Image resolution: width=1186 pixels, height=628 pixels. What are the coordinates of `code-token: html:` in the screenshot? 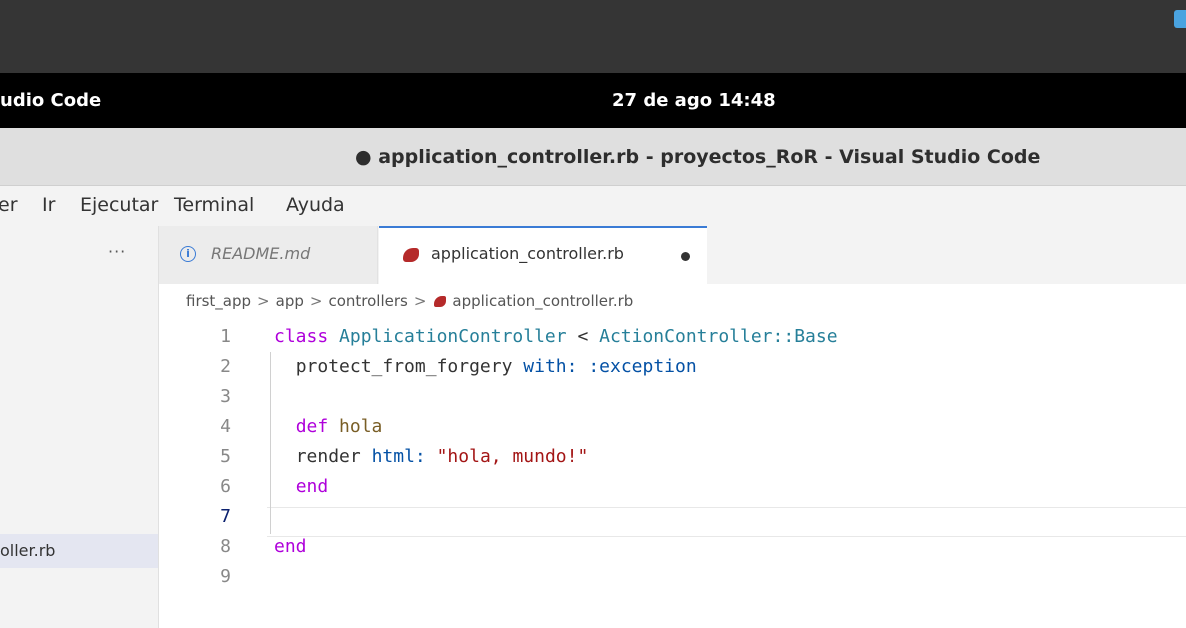 It's located at (398, 456).